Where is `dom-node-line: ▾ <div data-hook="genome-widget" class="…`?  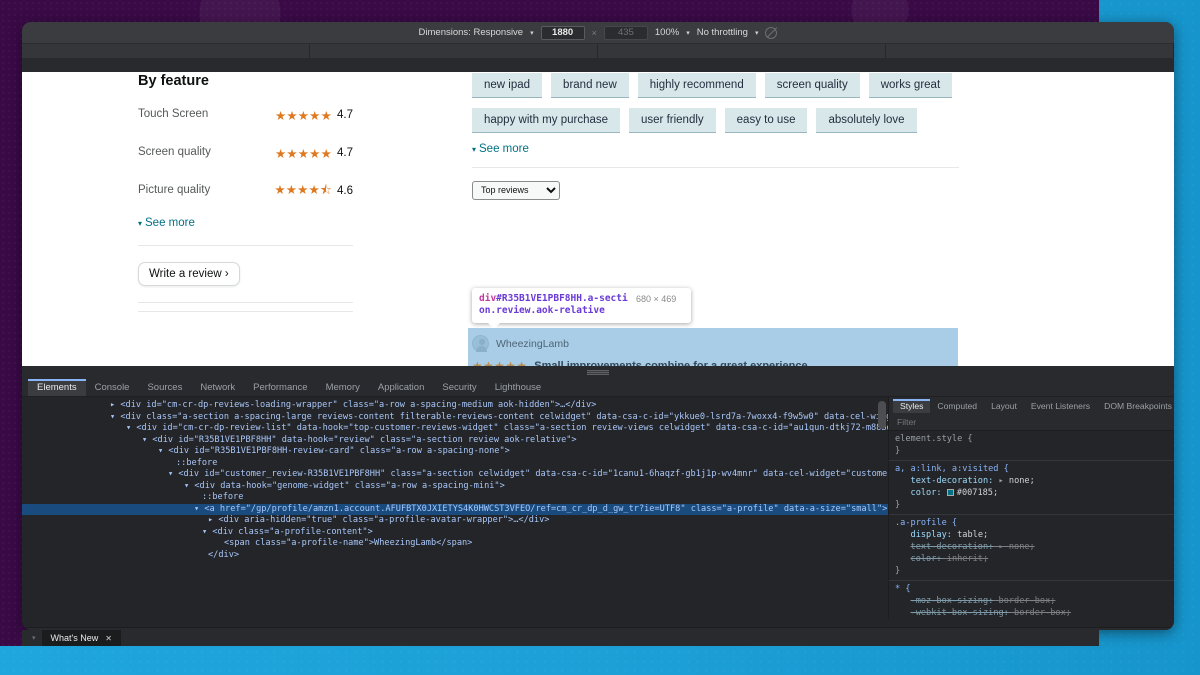
dom-node-line: ▾ <div data-hook="genome-widget" class="… is located at coordinates (455, 487).